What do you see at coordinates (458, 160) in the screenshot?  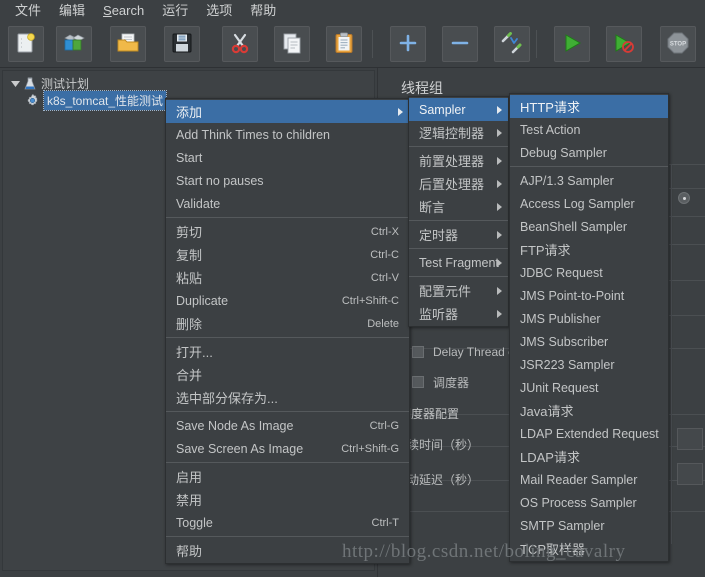 I see `submenu-item-pre-processor: 前置处理器` at bounding box center [458, 160].